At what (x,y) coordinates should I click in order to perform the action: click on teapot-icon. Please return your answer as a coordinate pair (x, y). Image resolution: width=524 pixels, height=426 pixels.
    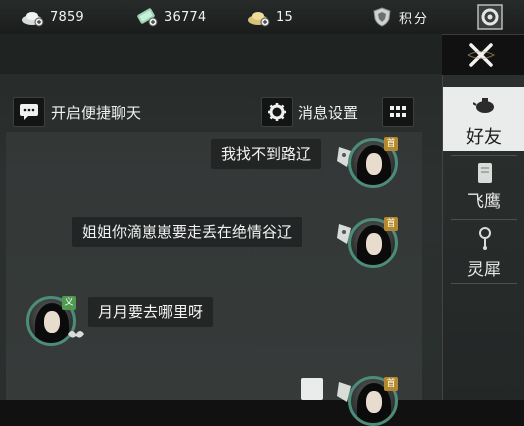
    Looking at the image, I should click on (483, 105).